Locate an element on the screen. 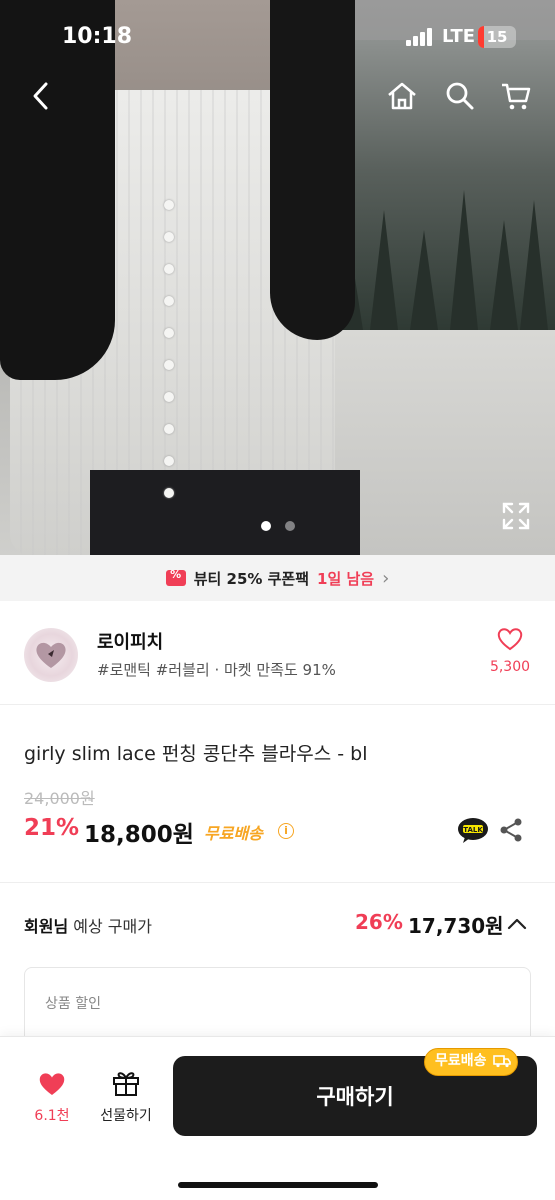  store-like-count: 5,300 is located at coordinates (510, 667).